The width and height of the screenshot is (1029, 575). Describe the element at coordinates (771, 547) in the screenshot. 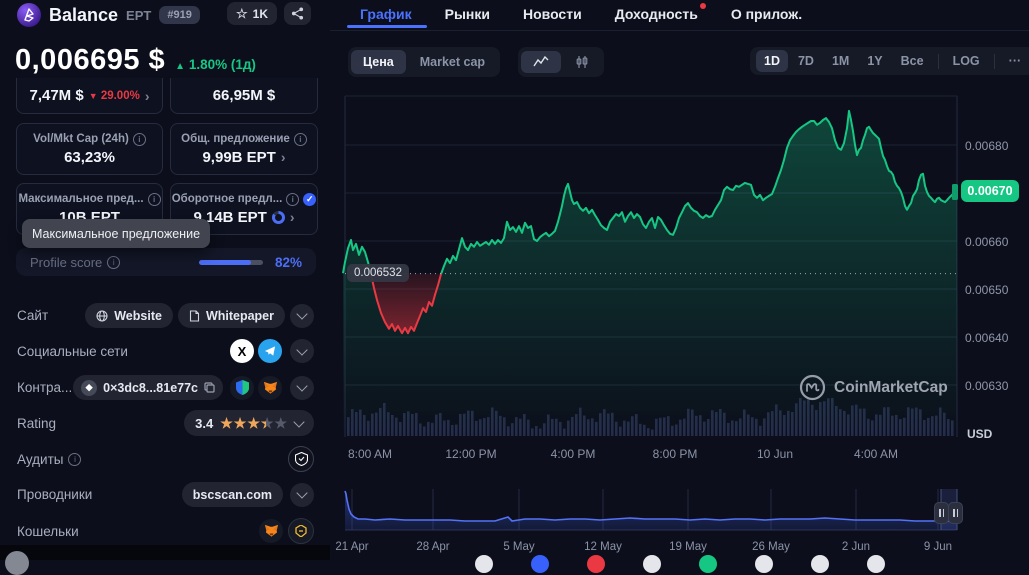

I see `brush-date-label: 26 May` at that location.